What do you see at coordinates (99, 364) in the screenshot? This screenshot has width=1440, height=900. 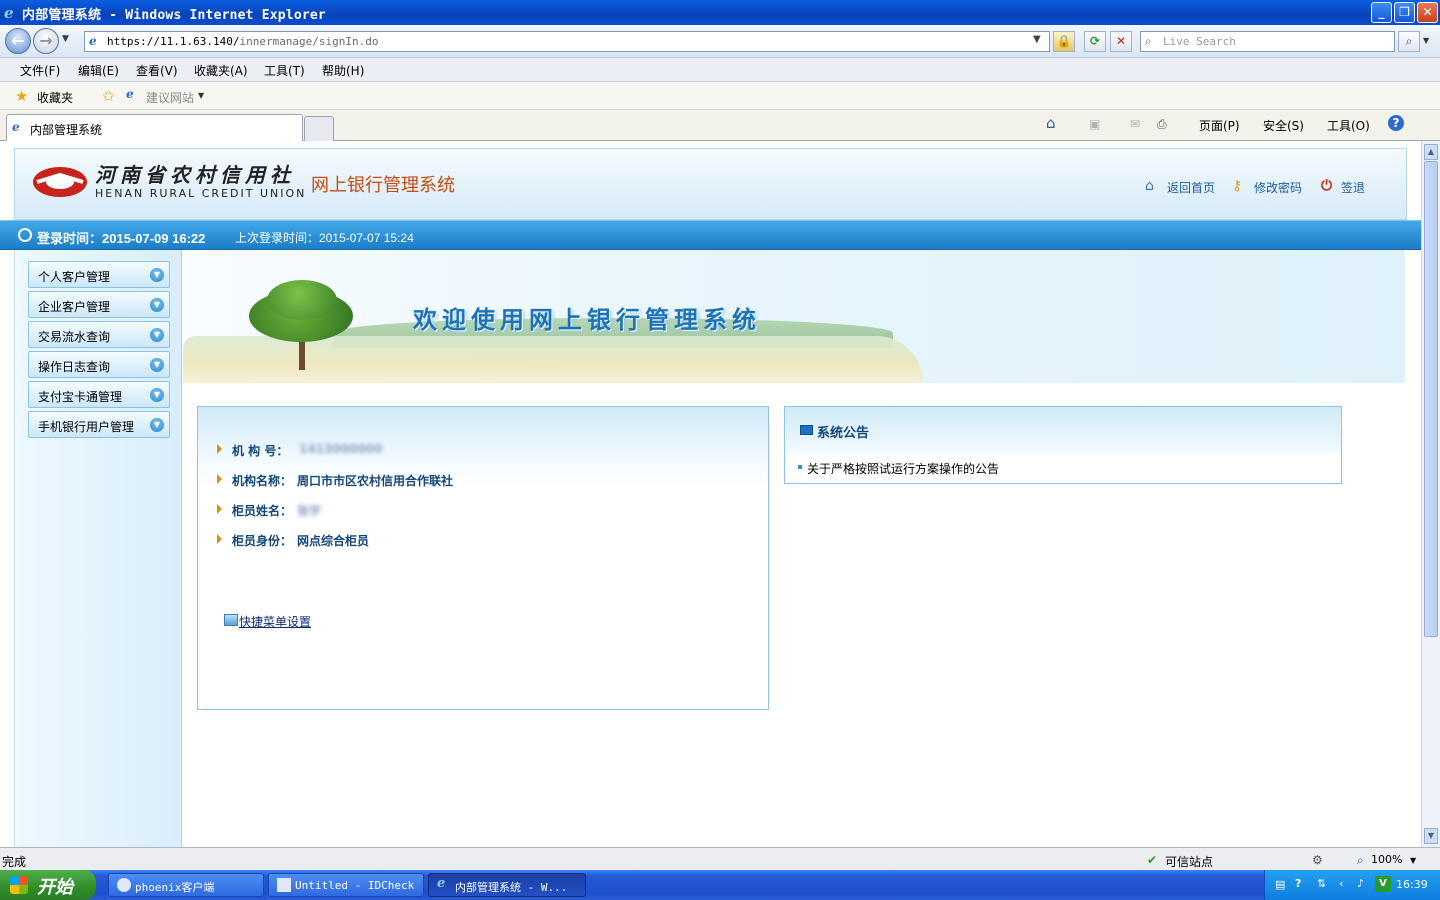 I see `sidebar-item-operation-log: 操作日志查询 ▼` at bounding box center [99, 364].